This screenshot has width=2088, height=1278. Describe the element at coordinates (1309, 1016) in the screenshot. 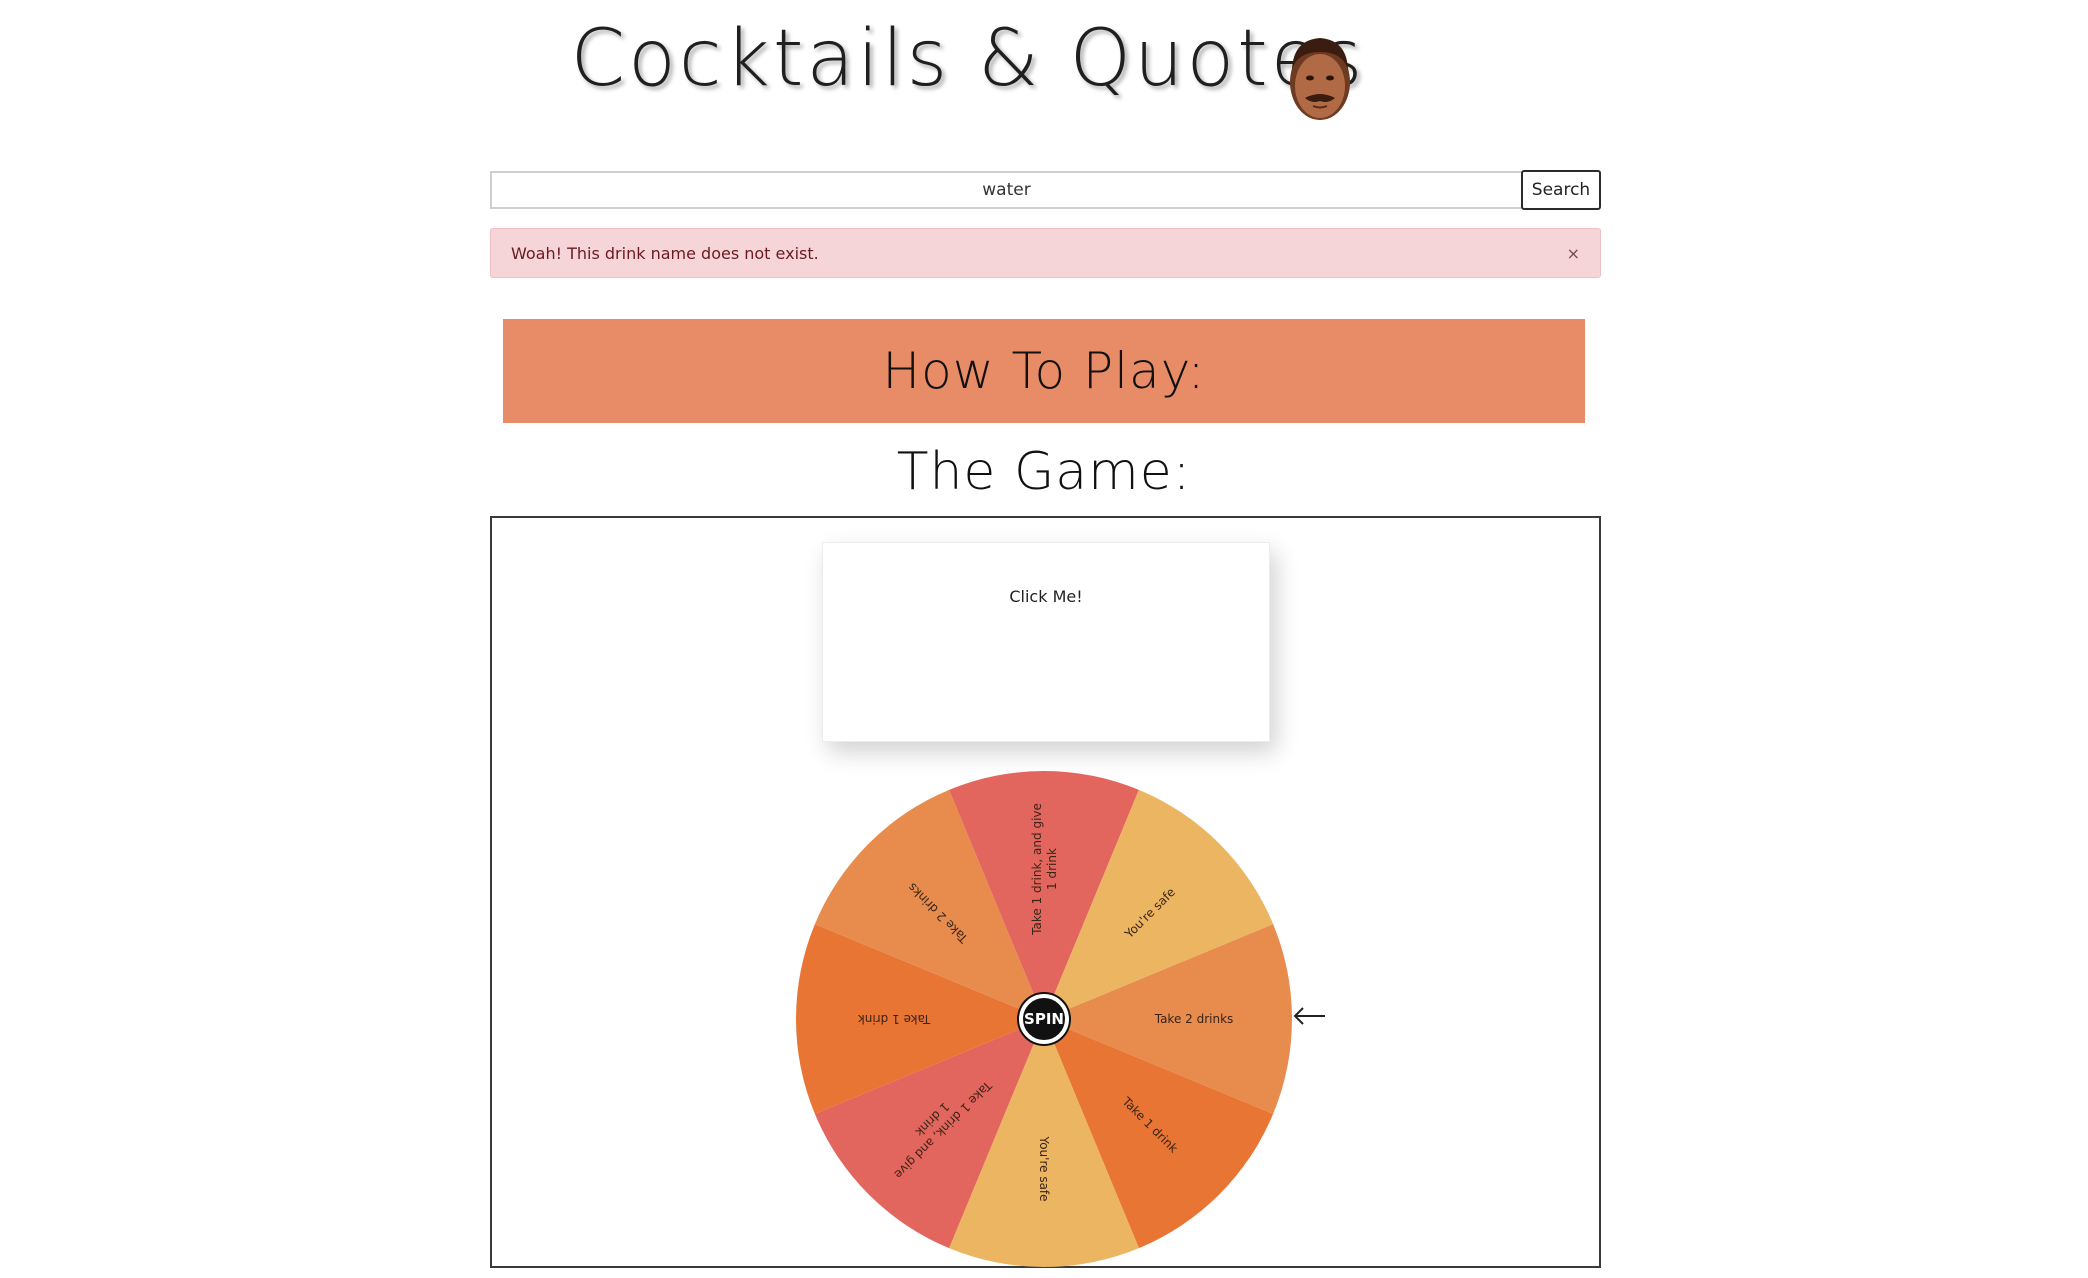

I see `arrow-left-icon` at that location.